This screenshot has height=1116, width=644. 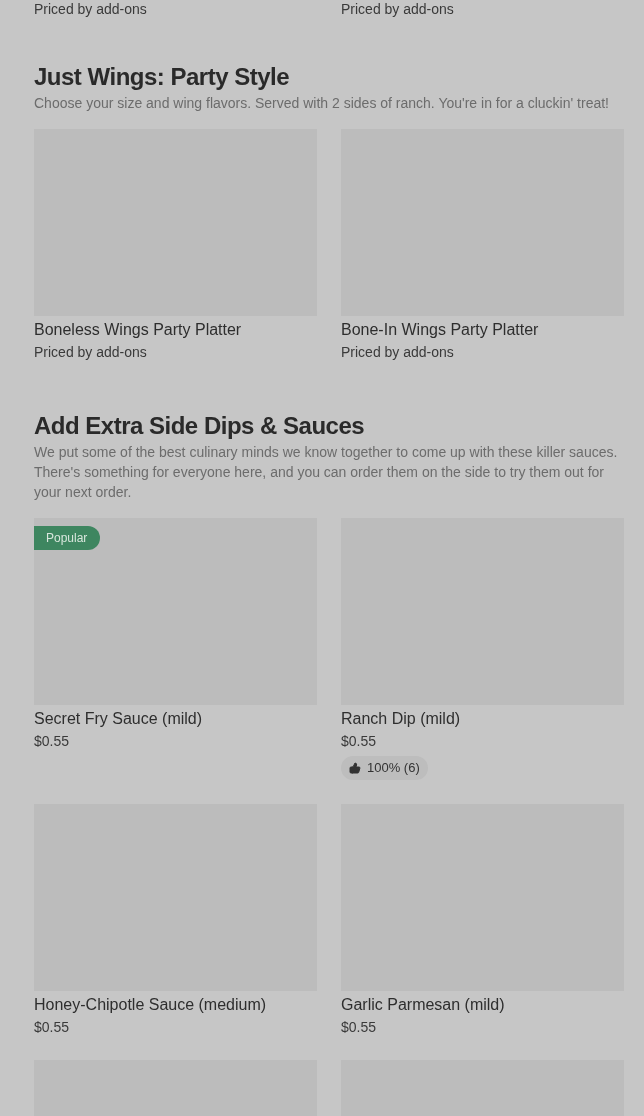 What do you see at coordinates (200, 426) in the screenshot?
I see `section-title: Add Extra Side Dips & Sauces` at bounding box center [200, 426].